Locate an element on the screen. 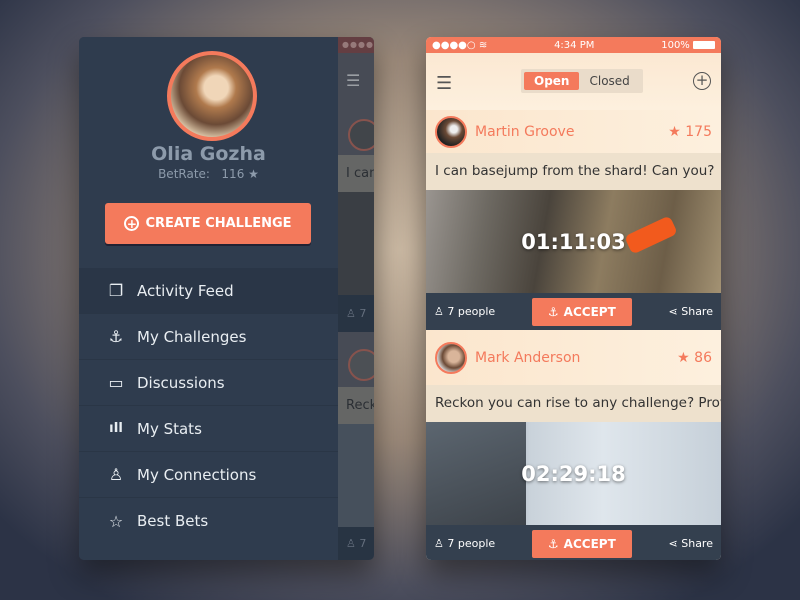  copy-icon: ❐ is located at coordinates (116, 290).